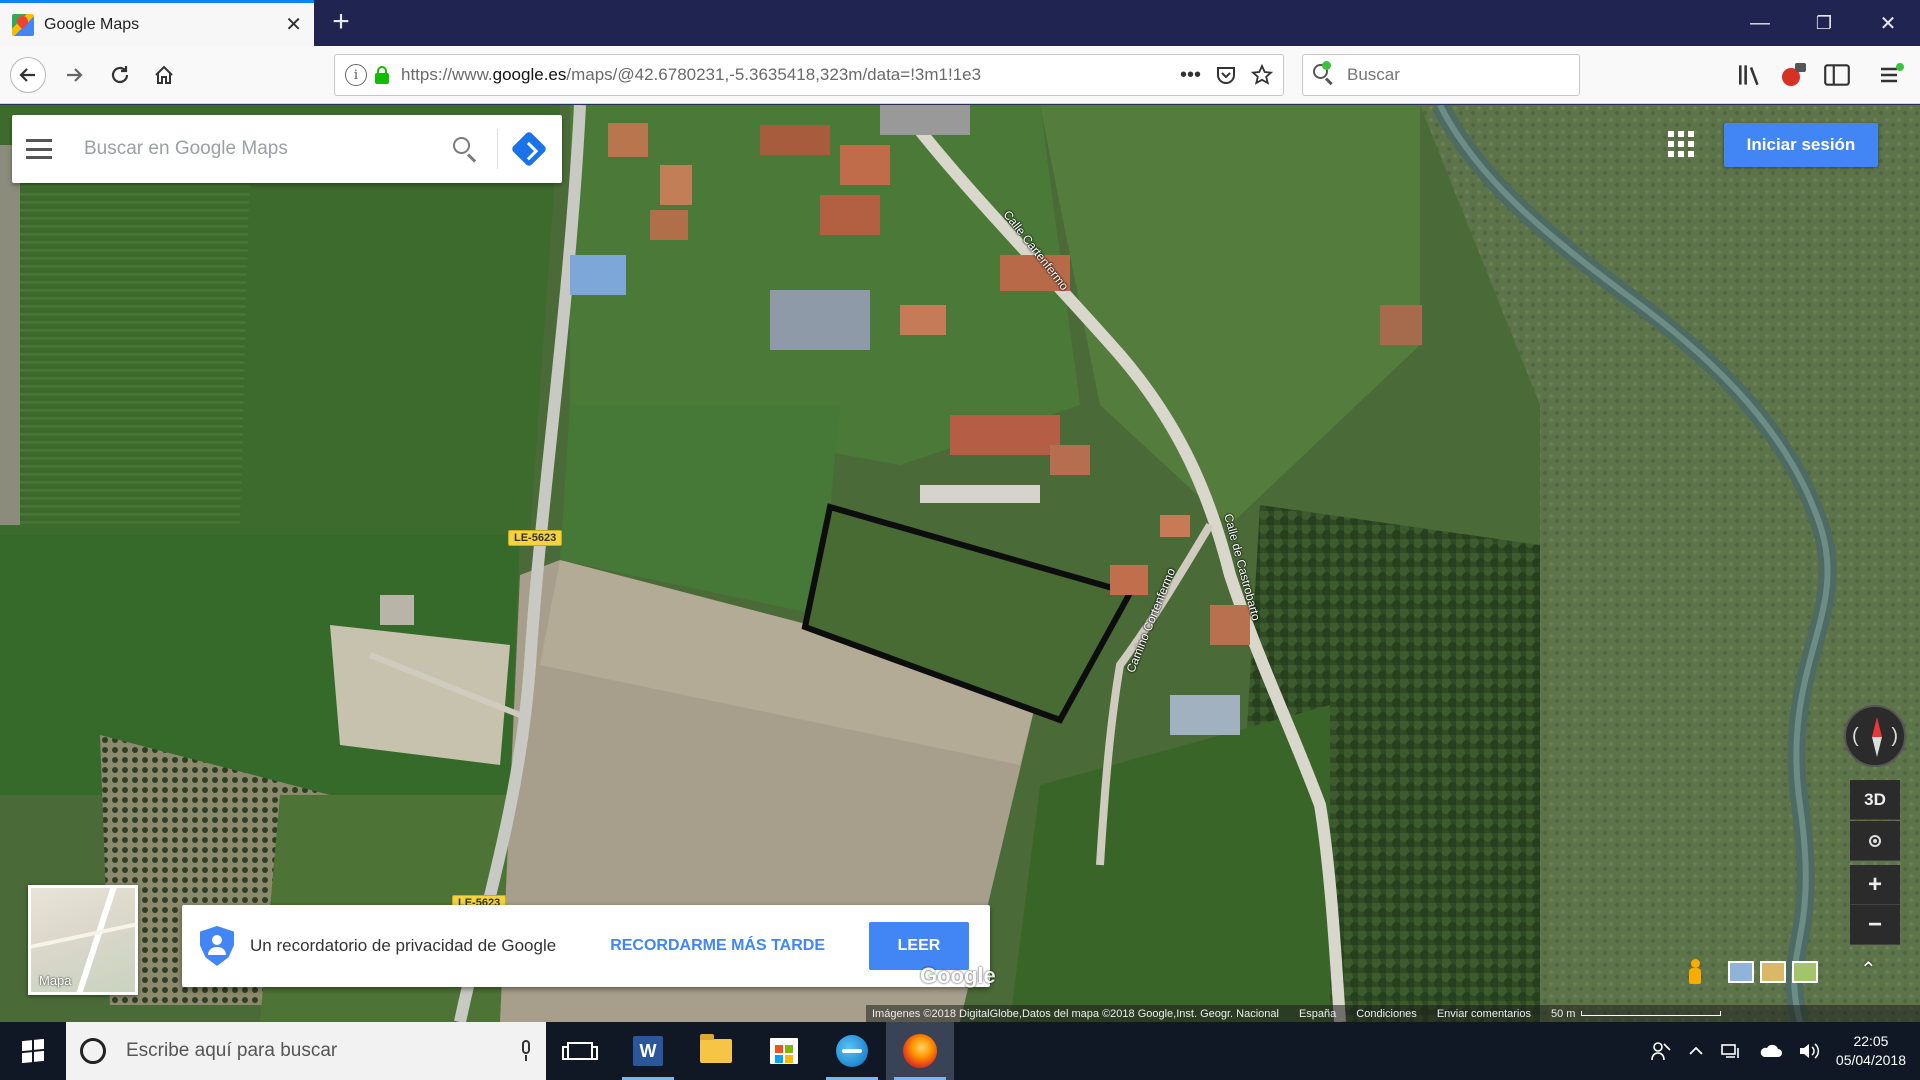 The height and width of the screenshot is (1080, 1920). I want to click on task-view-button, so click(580, 1051).